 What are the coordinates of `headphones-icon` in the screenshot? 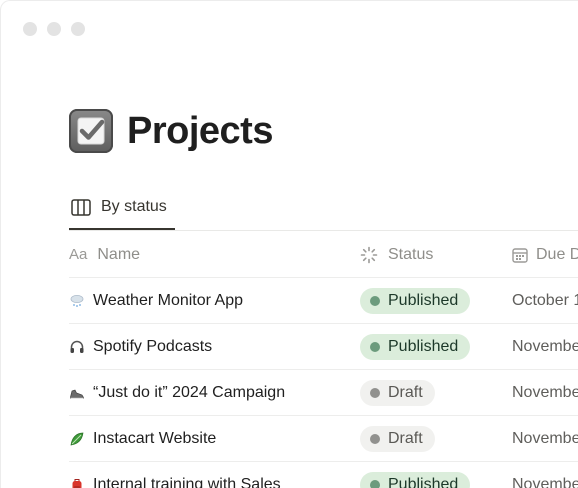 It's located at (77, 347).